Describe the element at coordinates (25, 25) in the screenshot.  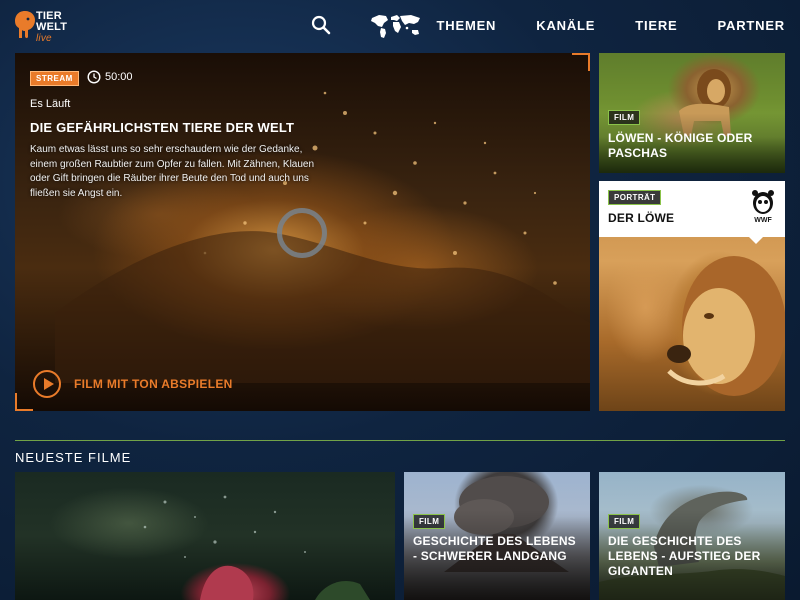
I see `elephant-logo-icon` at that location.